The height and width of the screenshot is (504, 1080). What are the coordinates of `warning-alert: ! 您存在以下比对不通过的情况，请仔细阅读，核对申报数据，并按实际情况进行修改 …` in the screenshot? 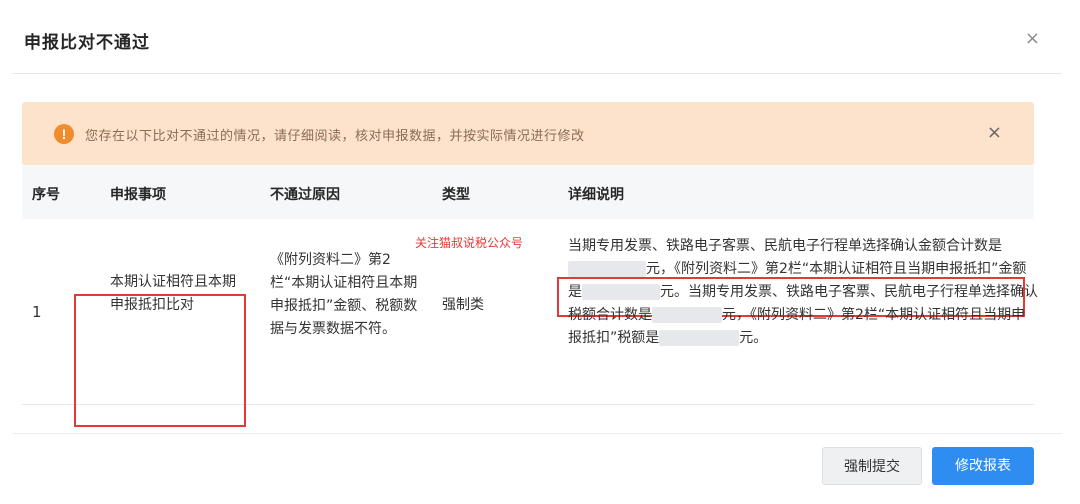 It's located at (528, 133).